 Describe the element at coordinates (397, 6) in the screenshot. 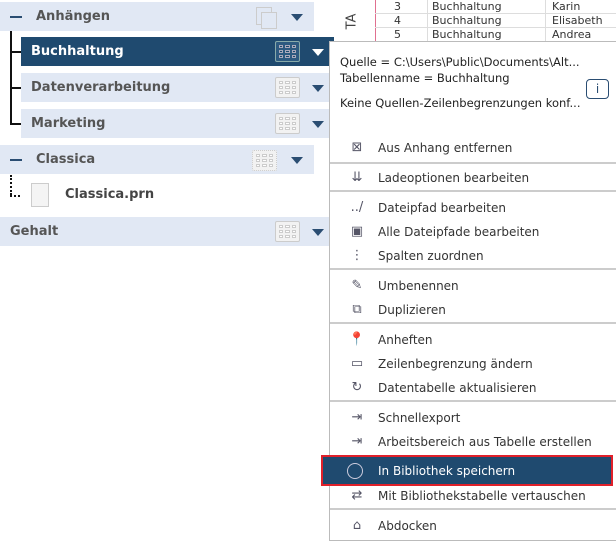

I see `cell: 3` at that location.